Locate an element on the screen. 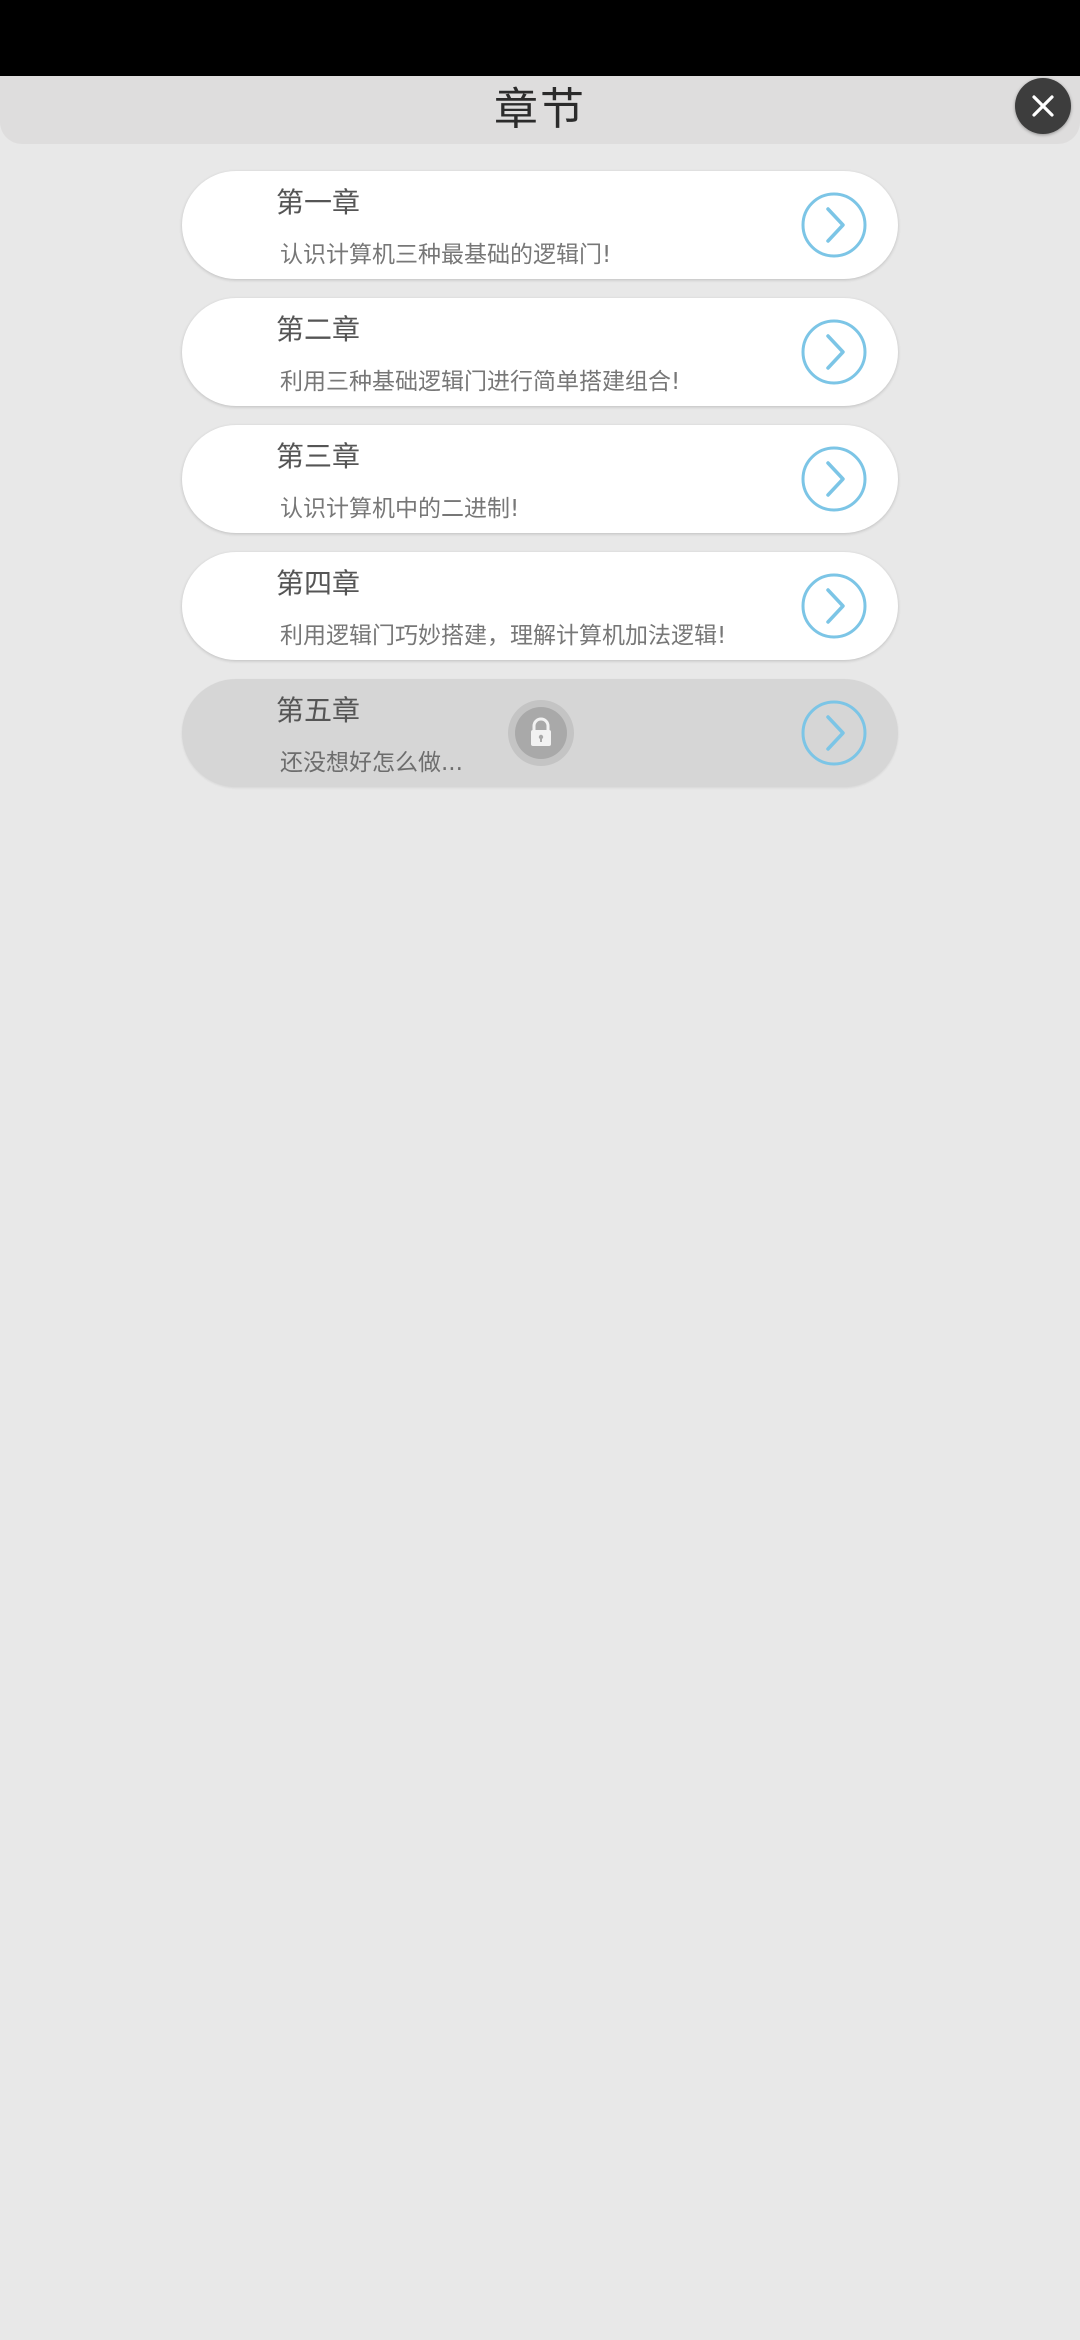 The width and height of the screenshot is (1080, 2340). status-bar is located at coordinates (540, 38).